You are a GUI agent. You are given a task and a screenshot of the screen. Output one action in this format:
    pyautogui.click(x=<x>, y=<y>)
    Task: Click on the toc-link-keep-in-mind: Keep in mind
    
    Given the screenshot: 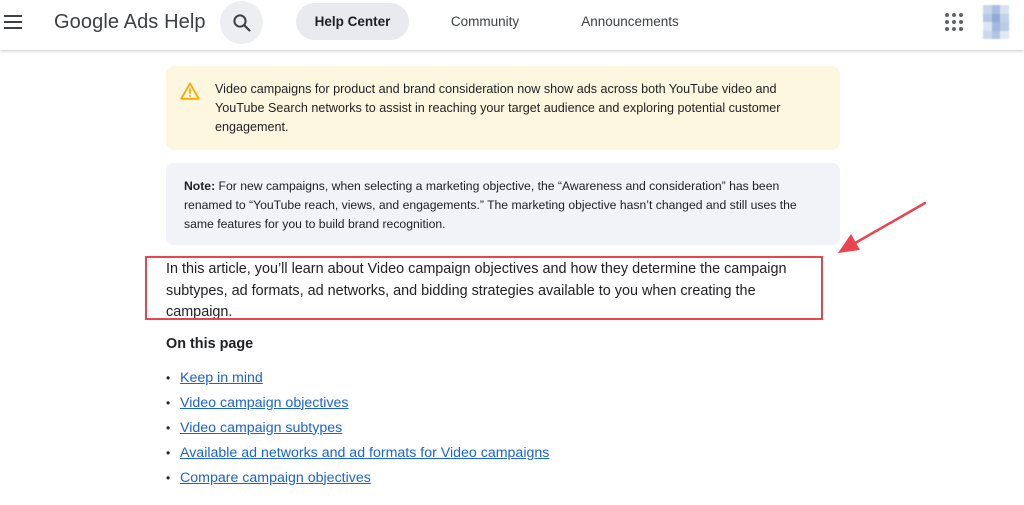 What is the action you would take?
    pyautogui.click(x=221, y=378)
    